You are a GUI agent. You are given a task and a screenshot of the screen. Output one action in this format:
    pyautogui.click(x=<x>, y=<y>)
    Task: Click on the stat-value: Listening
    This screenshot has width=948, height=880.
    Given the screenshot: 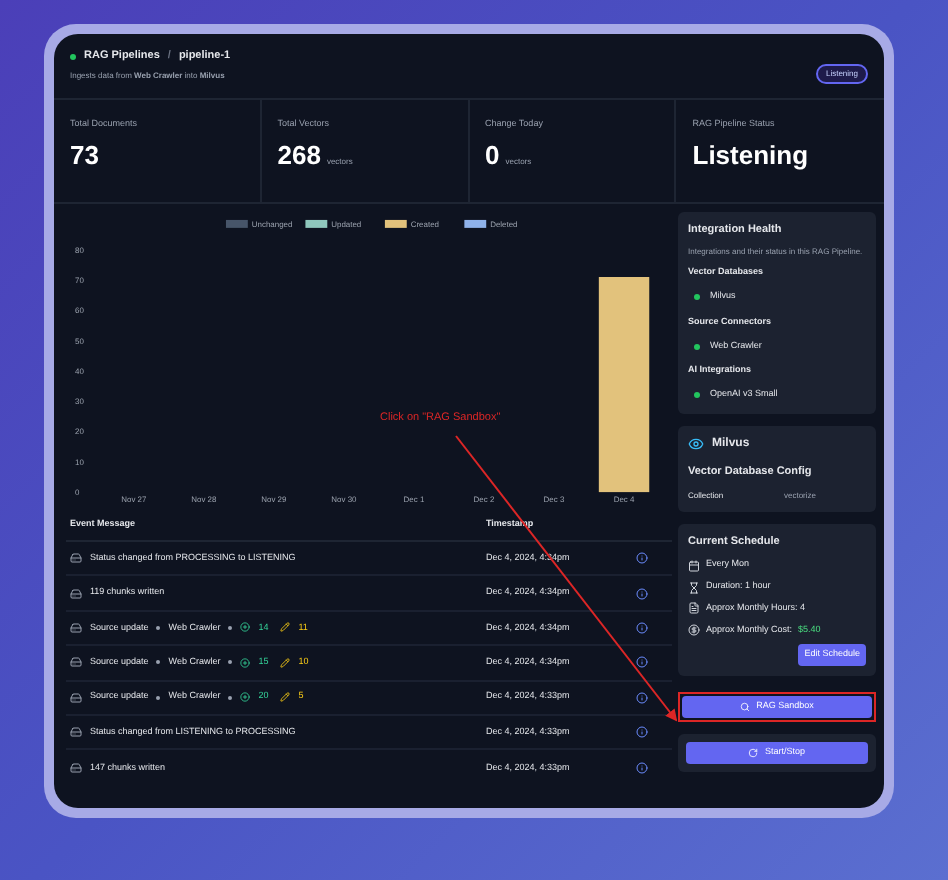 What is the action you would take?
    pyautogui.click(x=750, y=154)
    